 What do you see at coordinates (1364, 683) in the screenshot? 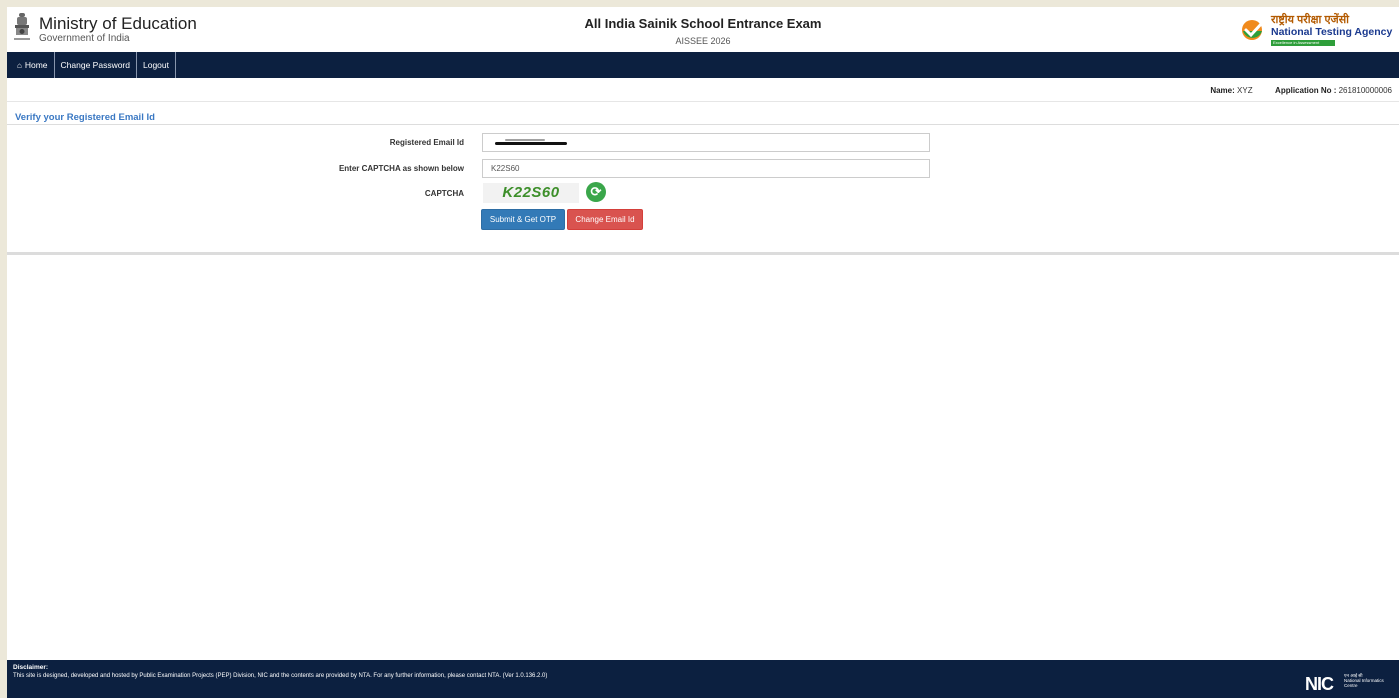
I see `nic-english-text: National Informatics Centre` at bounding box center [1364, 683].